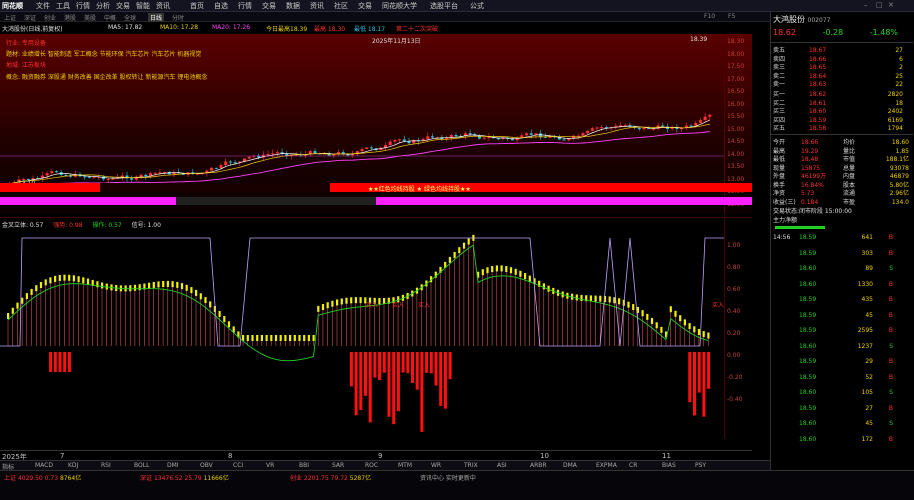 The width and height of the screenshot is (914, 500). I want to click on indicator-tab: BIAS, so click(669, 465).